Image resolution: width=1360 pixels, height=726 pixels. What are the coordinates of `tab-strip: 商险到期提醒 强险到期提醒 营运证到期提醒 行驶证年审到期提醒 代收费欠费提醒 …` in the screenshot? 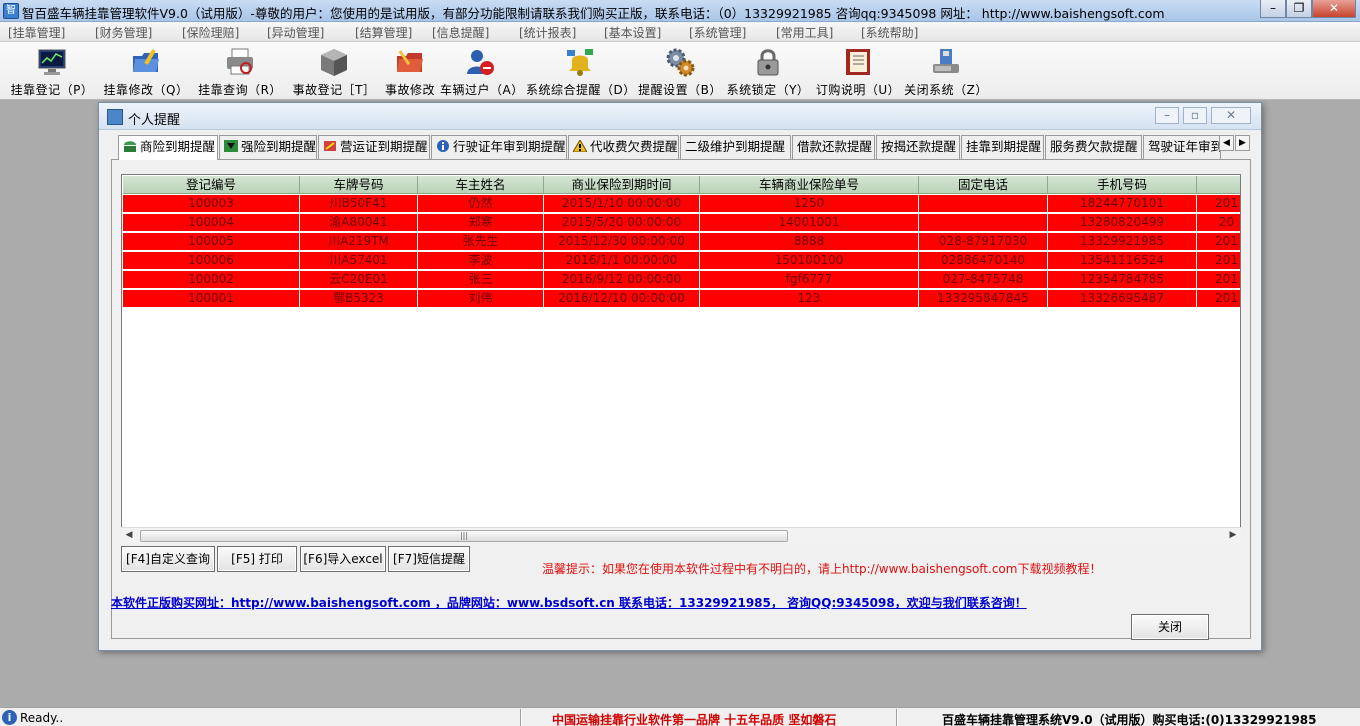 It's located at (685, 147).